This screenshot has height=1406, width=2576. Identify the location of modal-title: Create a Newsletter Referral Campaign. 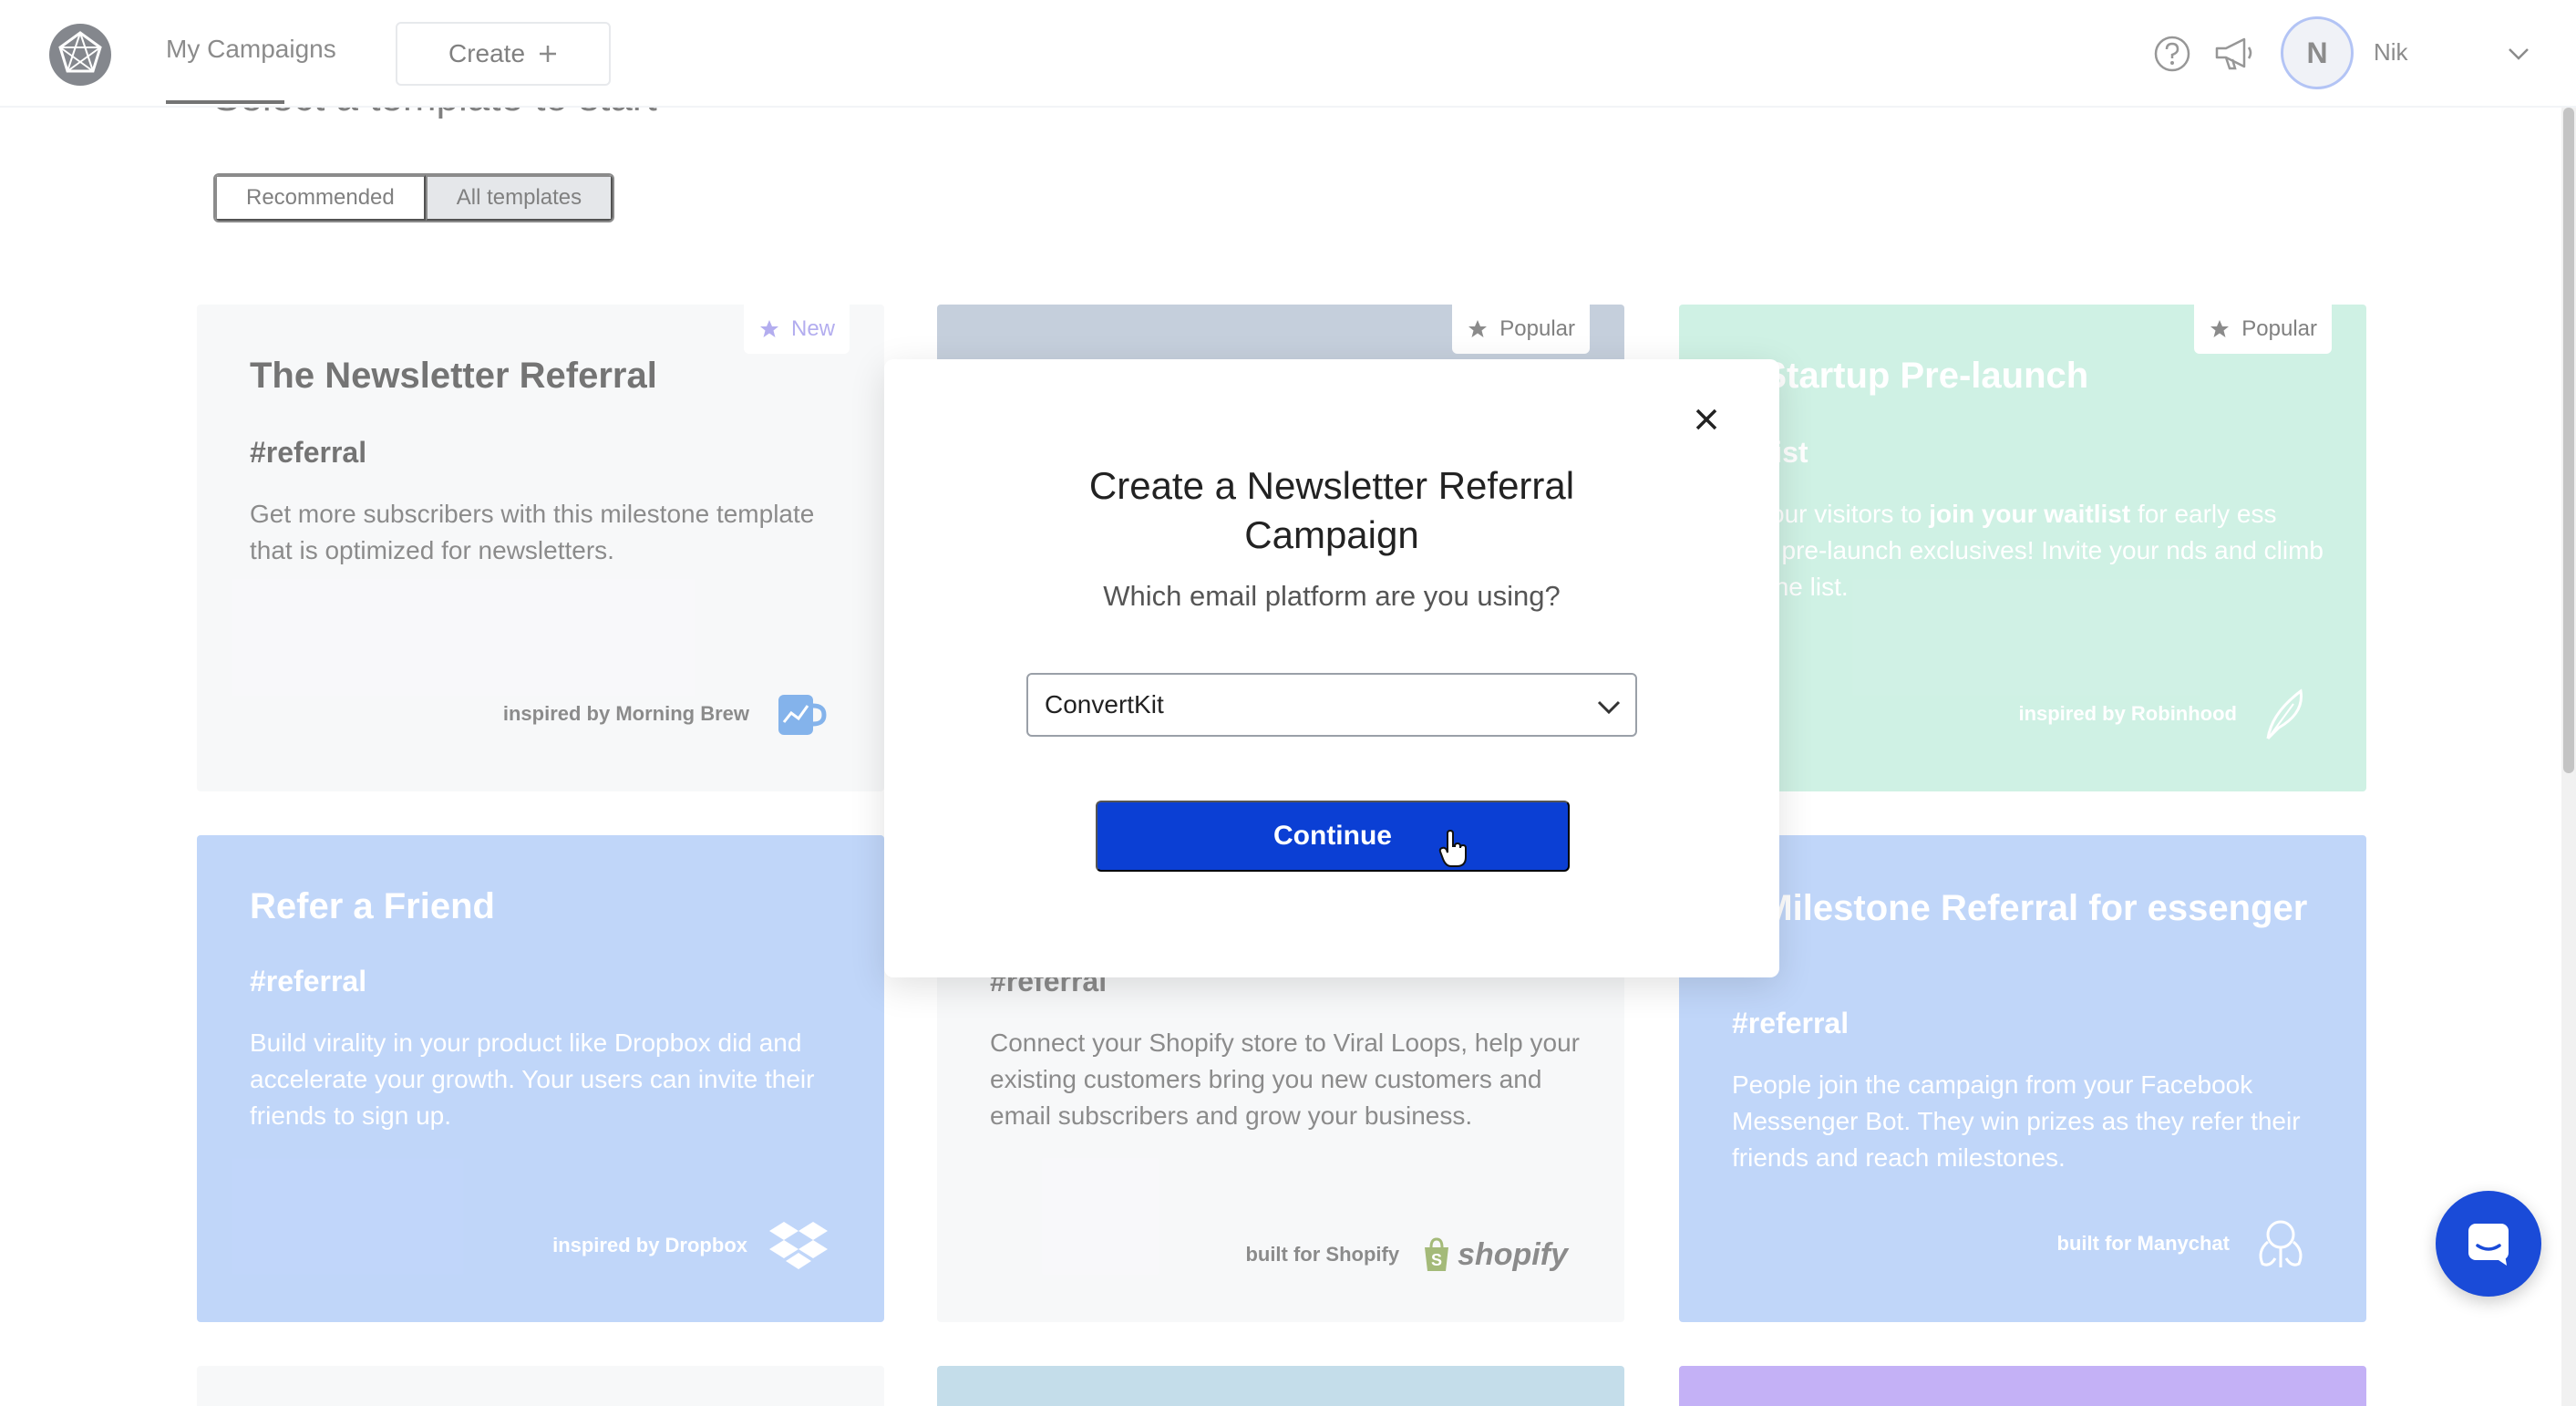
(1331, 510).